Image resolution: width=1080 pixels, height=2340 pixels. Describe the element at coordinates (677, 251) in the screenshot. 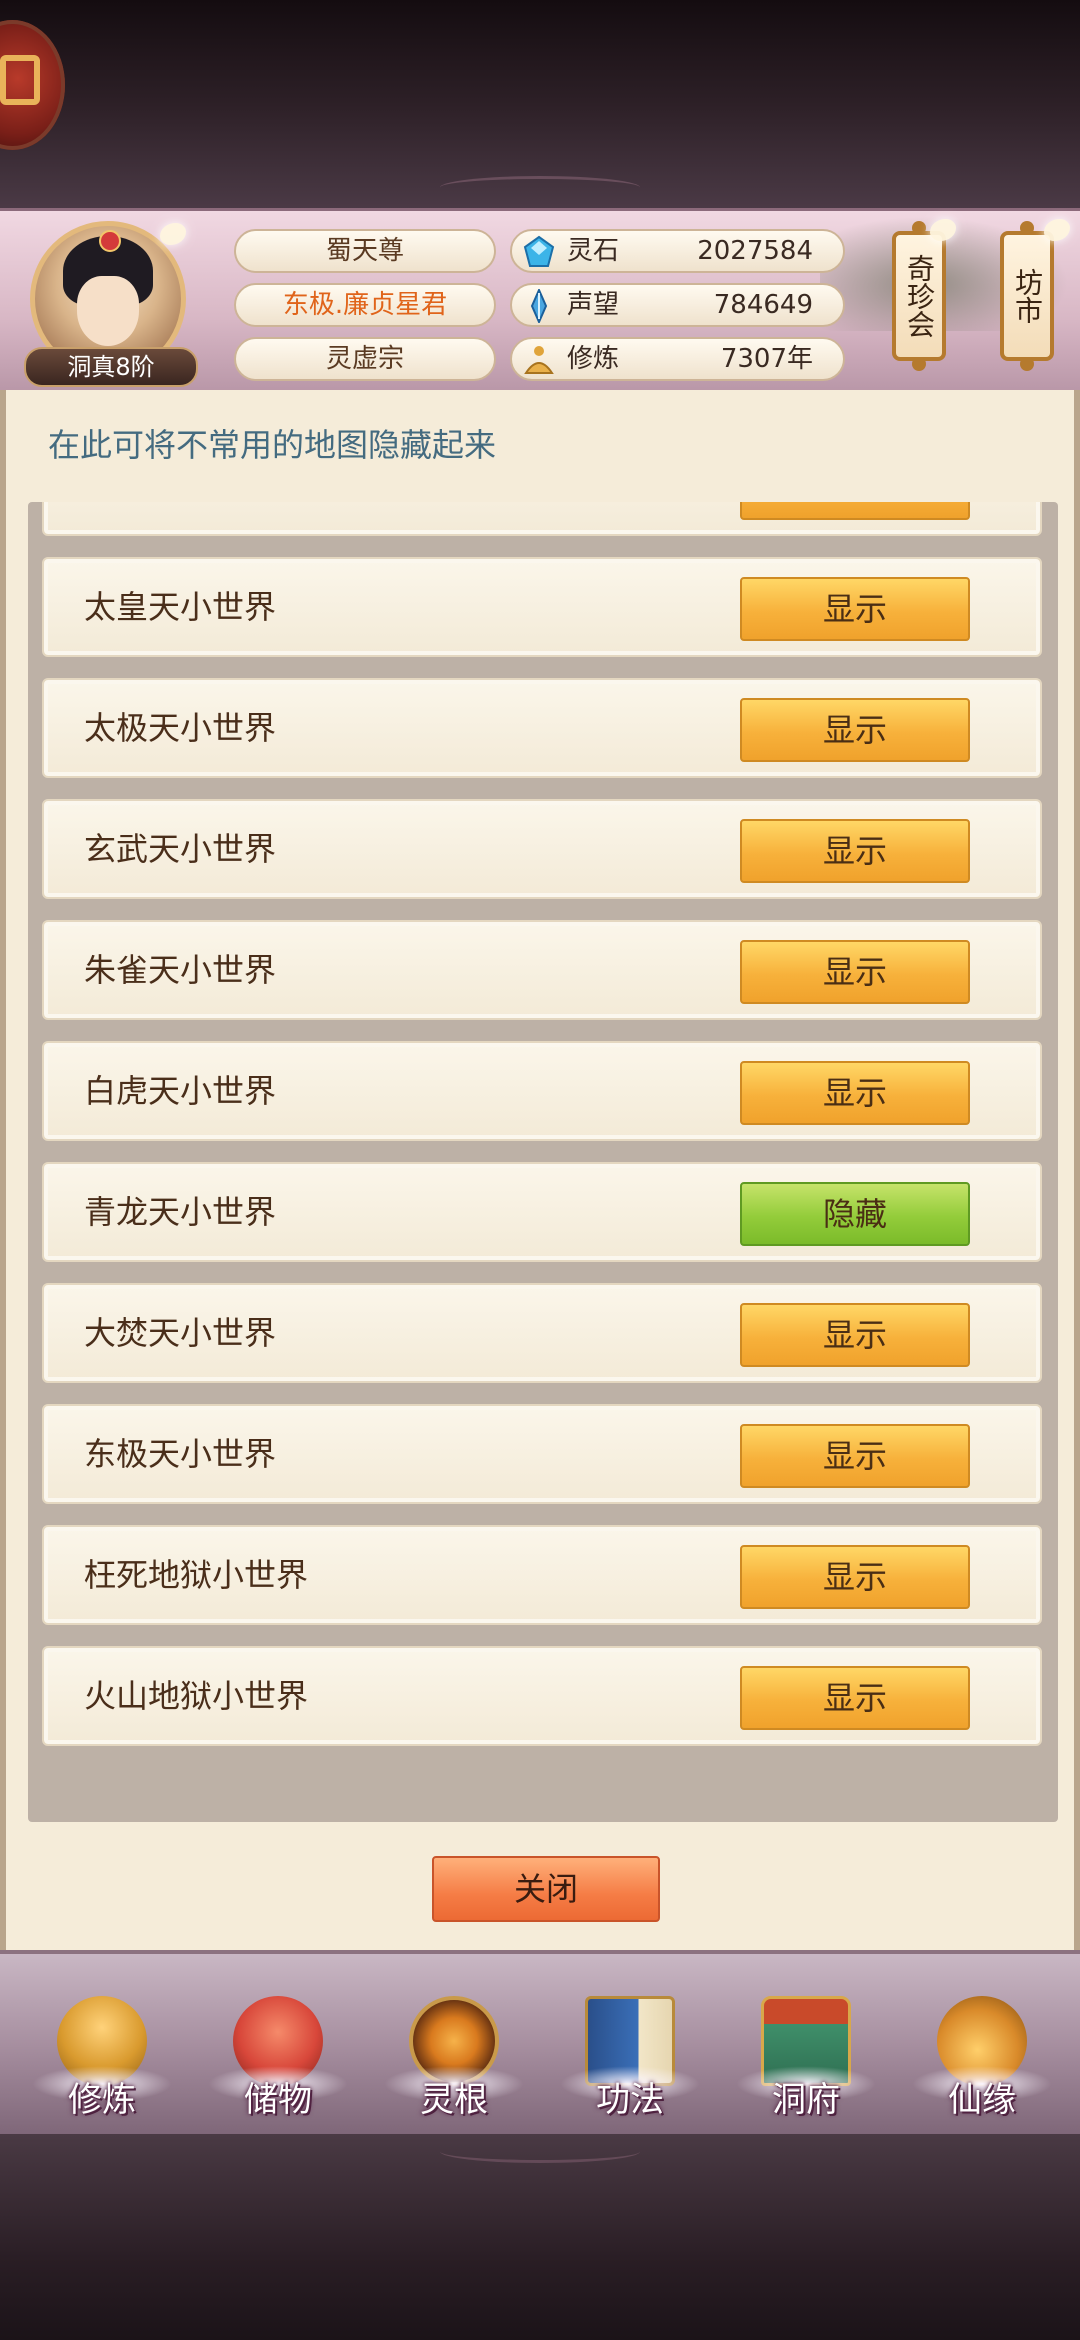

I see `stat-spirit-stone: 灵石 2027584` at that location.